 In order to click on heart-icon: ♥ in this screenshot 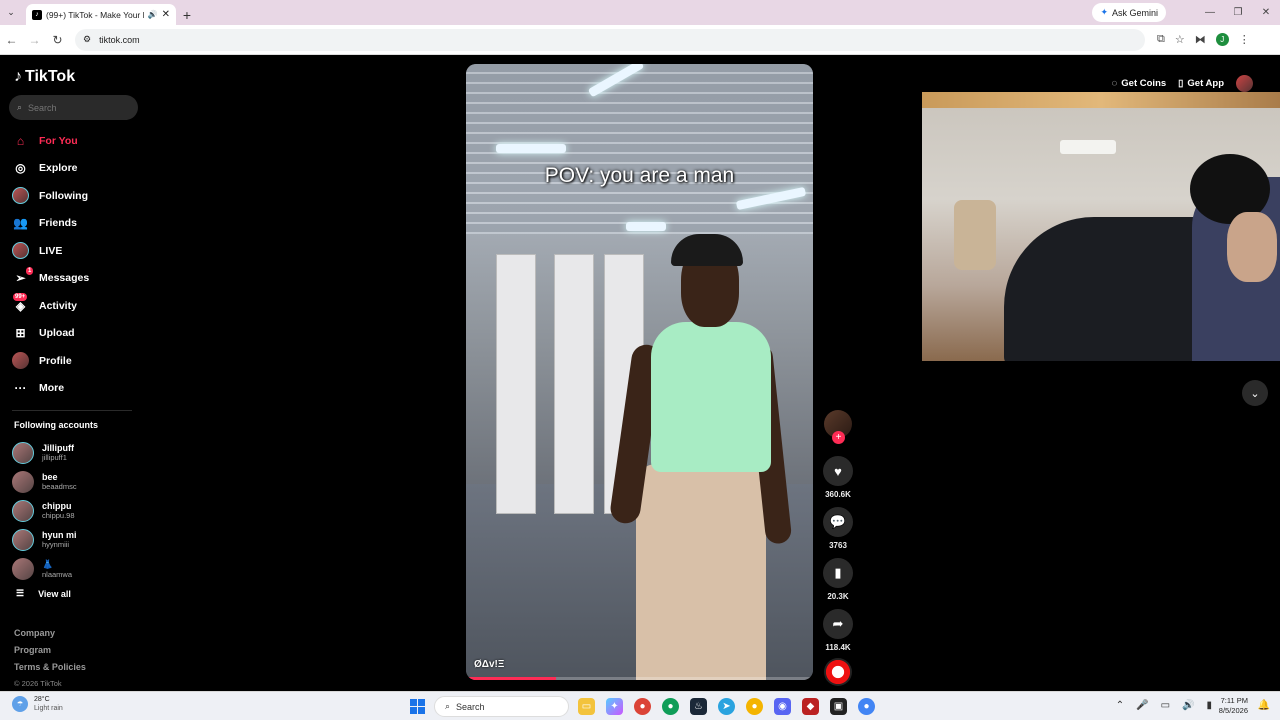, I will do `click(838, 471)`.